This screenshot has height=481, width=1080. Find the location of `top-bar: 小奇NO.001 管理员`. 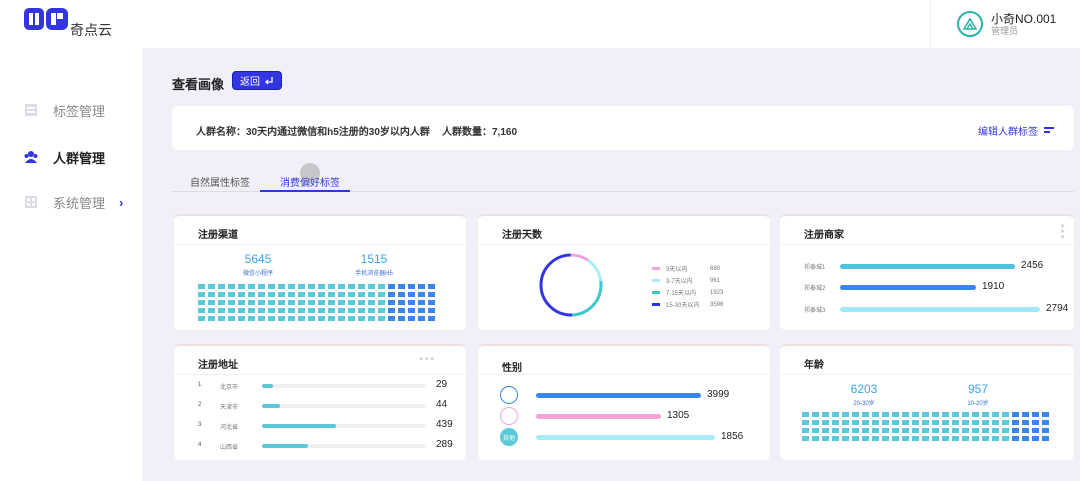

top-bar: 小奇NO.001 管理员 is located at coordinates (611, 24).